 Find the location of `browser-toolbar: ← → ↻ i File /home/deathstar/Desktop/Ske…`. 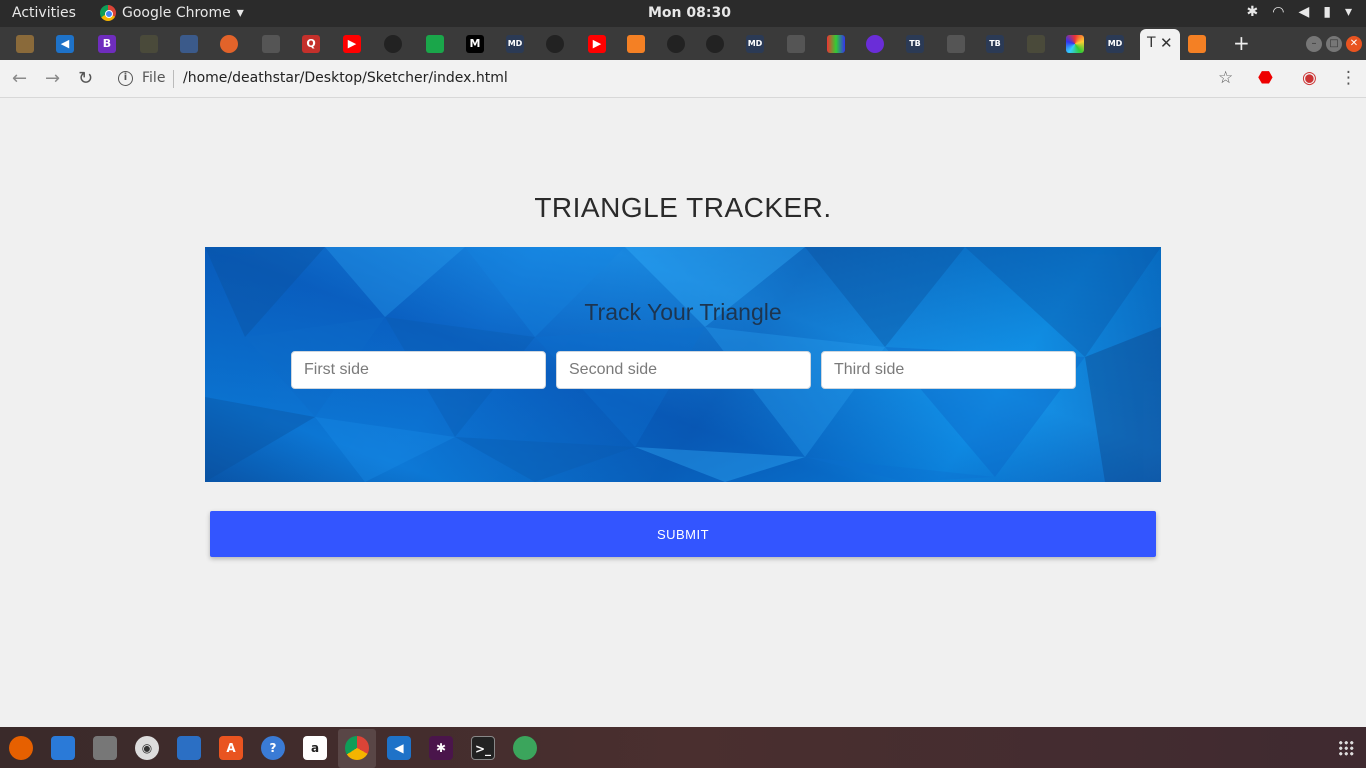

browser-toolbar: ← → ↻ i File /home/deathstar/Desktop/Ske… is located at coordinates (683, 79).